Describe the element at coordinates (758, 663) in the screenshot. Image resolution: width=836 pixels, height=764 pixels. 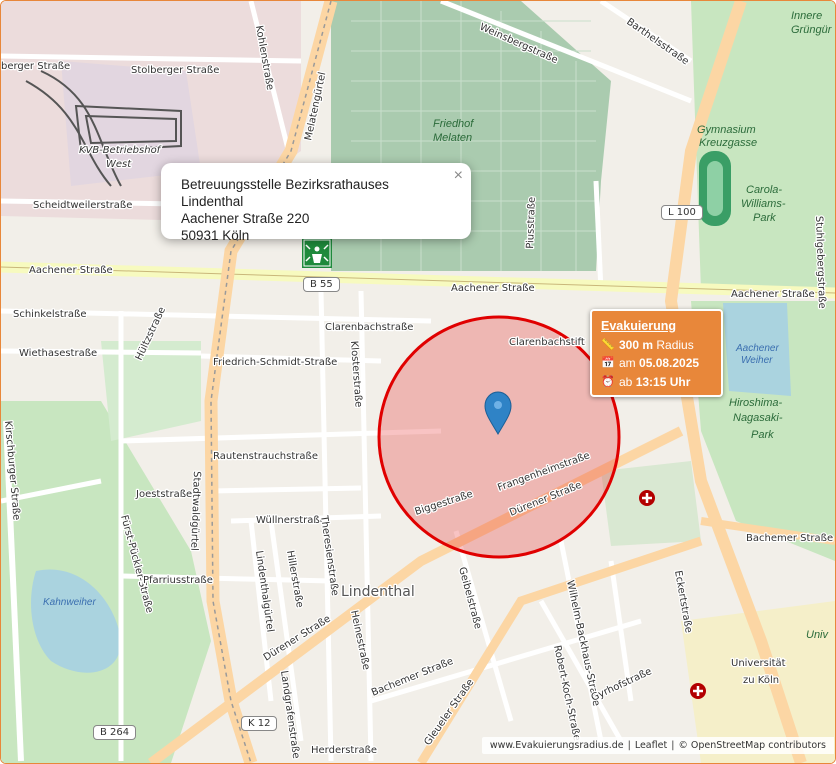
I see `place-label: Universität` at that location.